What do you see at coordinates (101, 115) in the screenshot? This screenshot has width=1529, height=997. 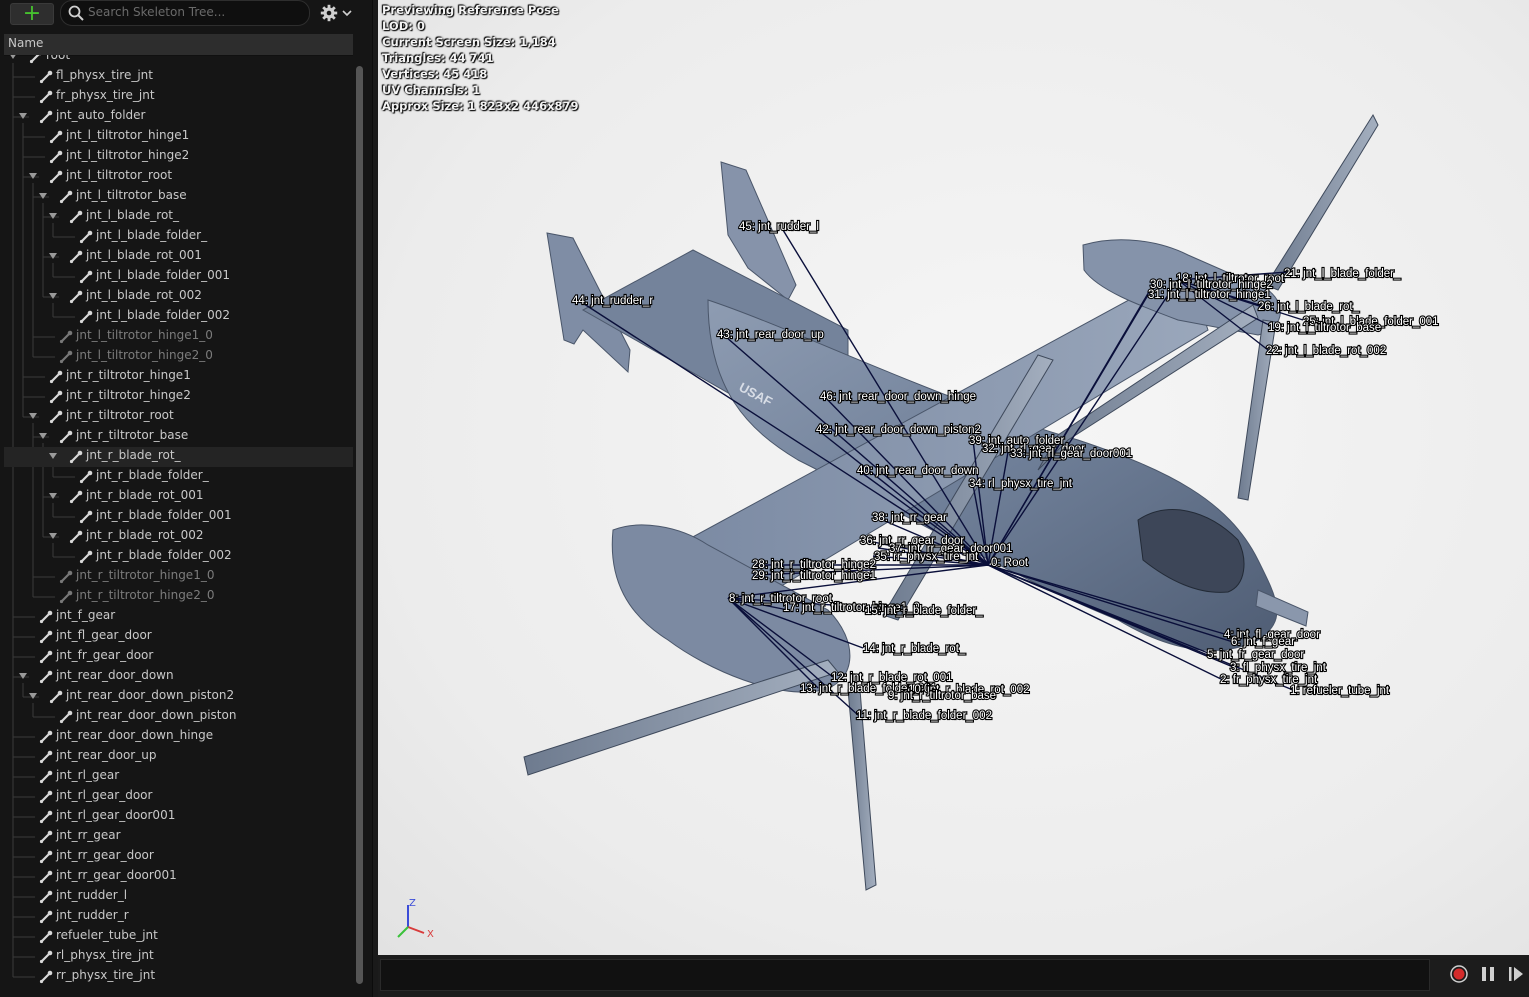 I see `tree-row-label: jnt_auto_folder` at bounding box center [101, 115].